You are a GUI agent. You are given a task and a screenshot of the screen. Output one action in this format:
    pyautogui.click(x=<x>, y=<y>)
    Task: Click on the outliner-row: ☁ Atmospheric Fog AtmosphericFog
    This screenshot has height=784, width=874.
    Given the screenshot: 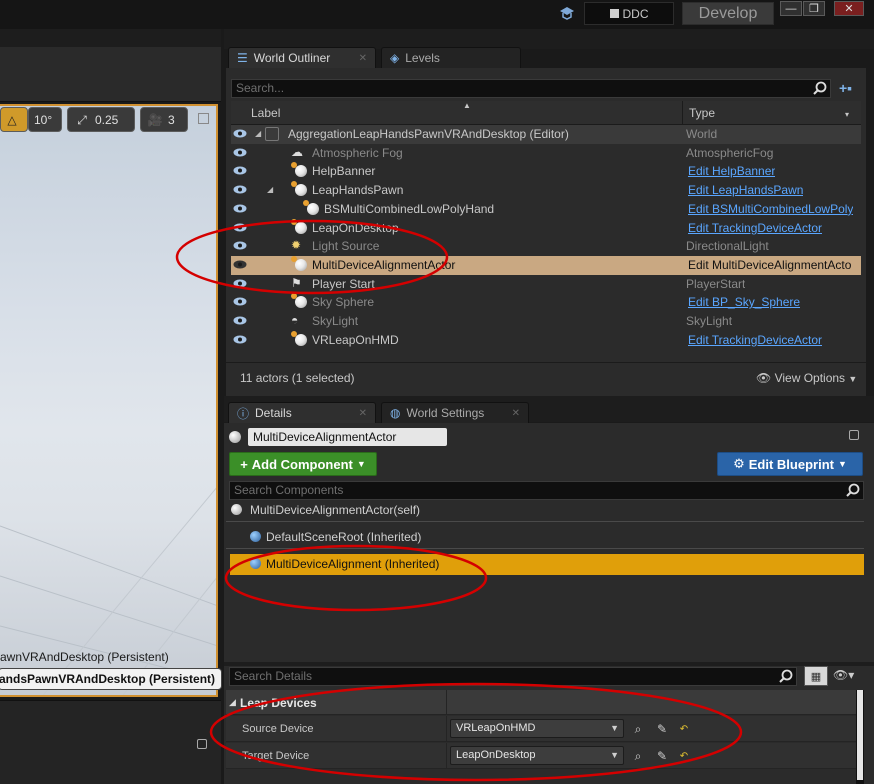 What is the action you would take?
    pyautogui.click(x=546, y=153)
    